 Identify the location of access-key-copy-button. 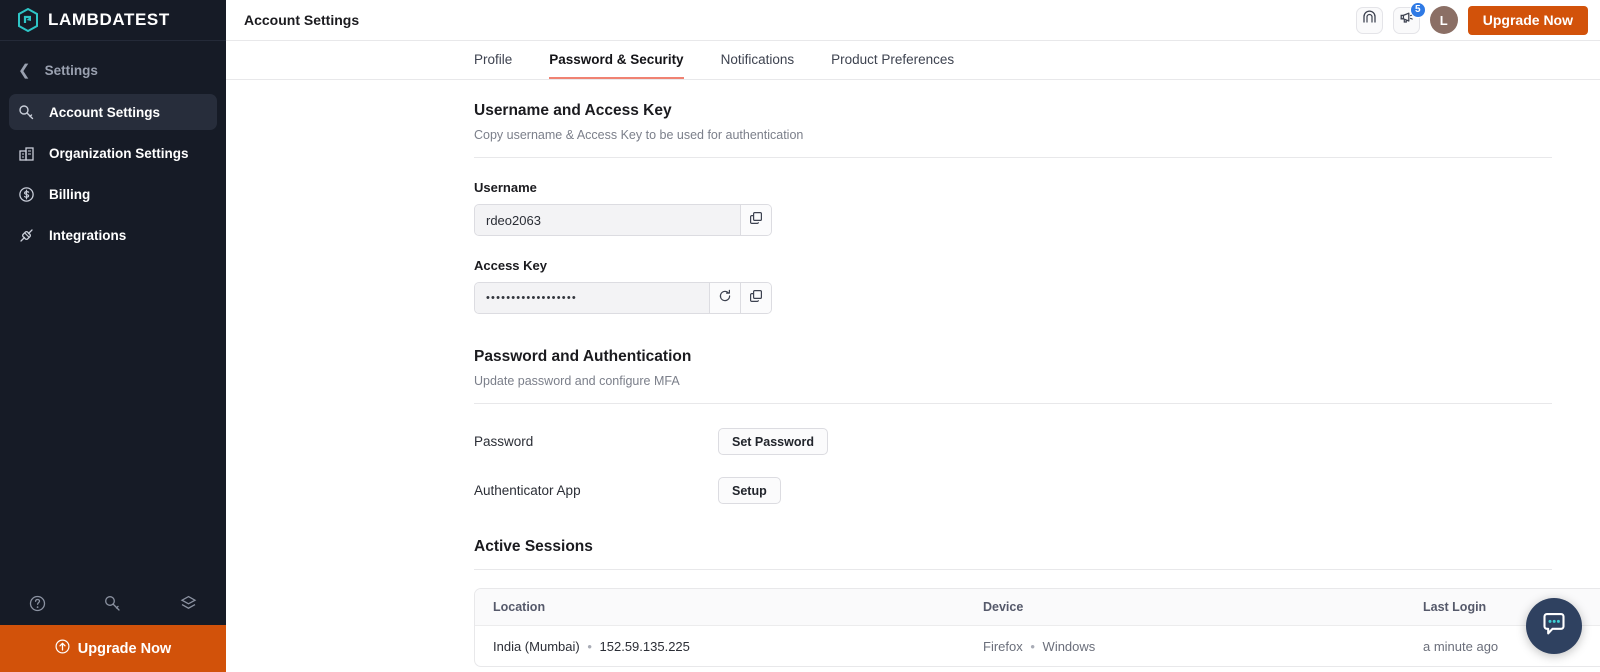
(755, 298).